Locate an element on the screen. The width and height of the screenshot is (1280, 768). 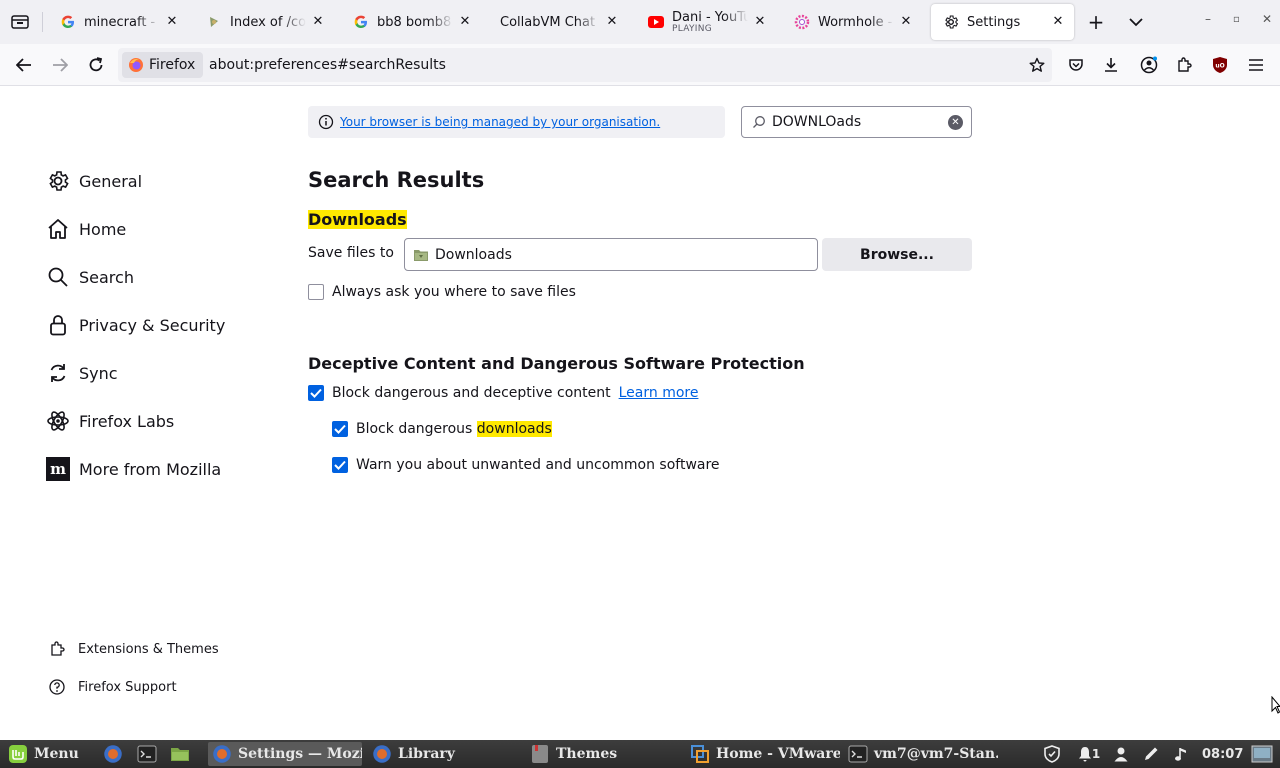
extensions-themes-link: Extensions & Themes is located at coordinates (133, 649).